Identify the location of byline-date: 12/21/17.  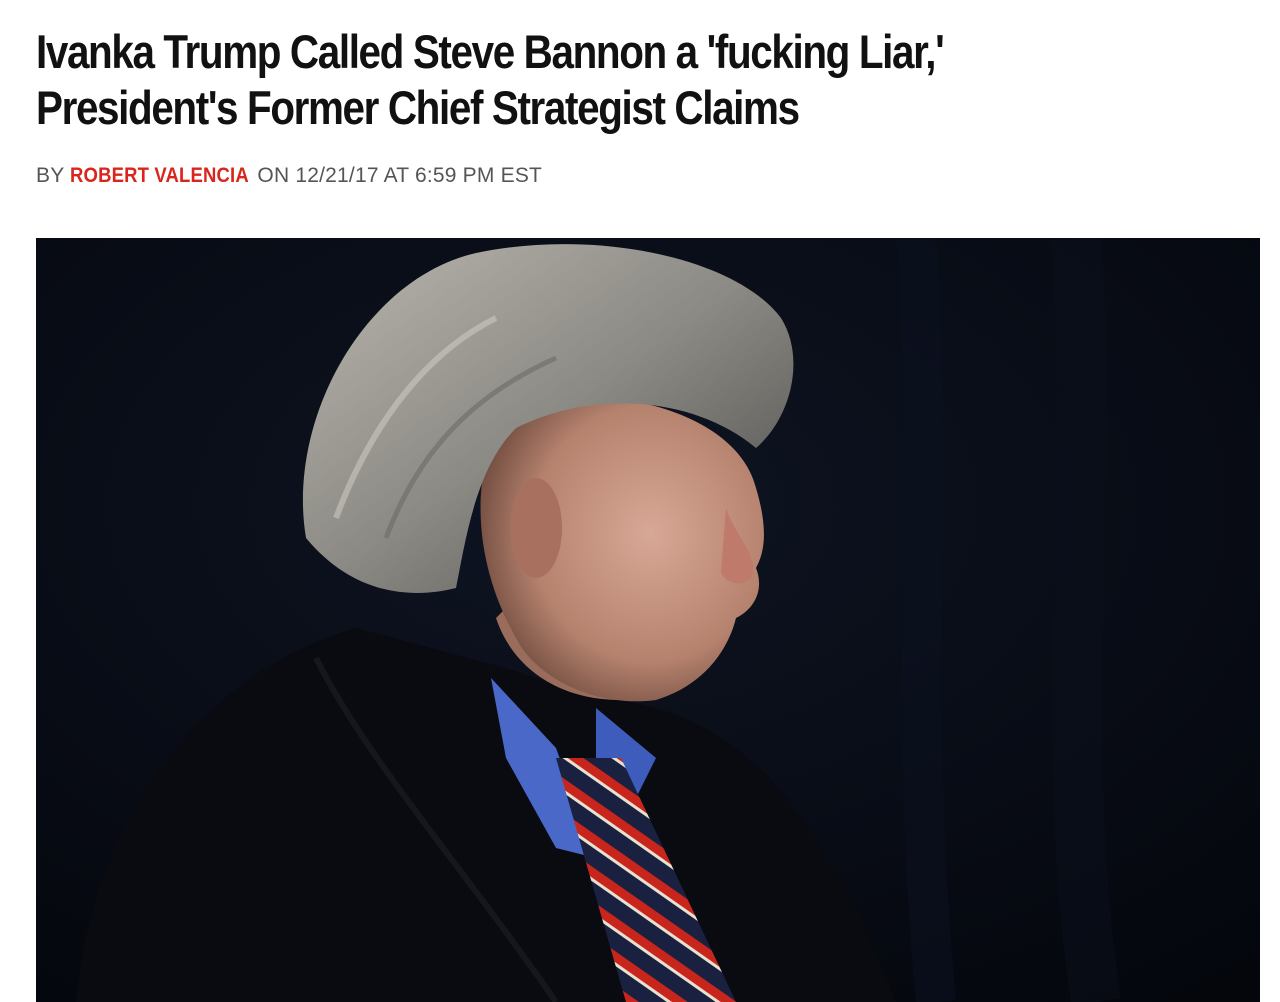
(337, 175).